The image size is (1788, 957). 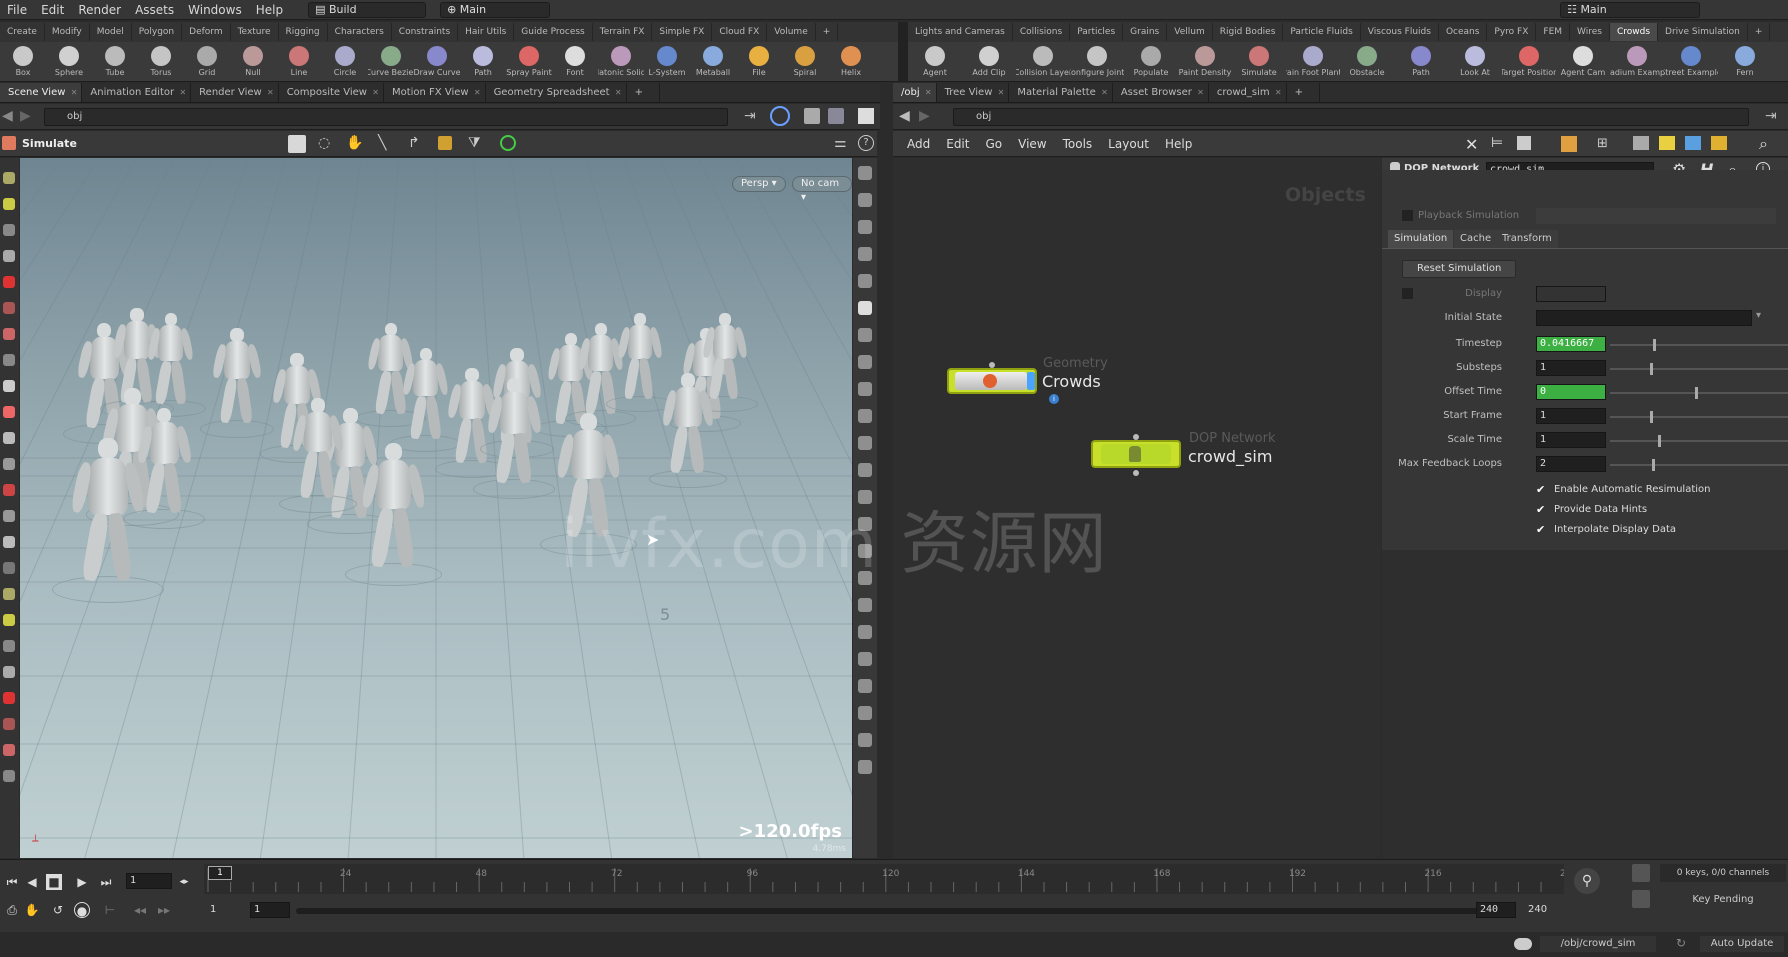 What do you see at coordinates (354, 143) in the screenshot?
I see `brush-icon: ✋` at bounding box center [354, 143].